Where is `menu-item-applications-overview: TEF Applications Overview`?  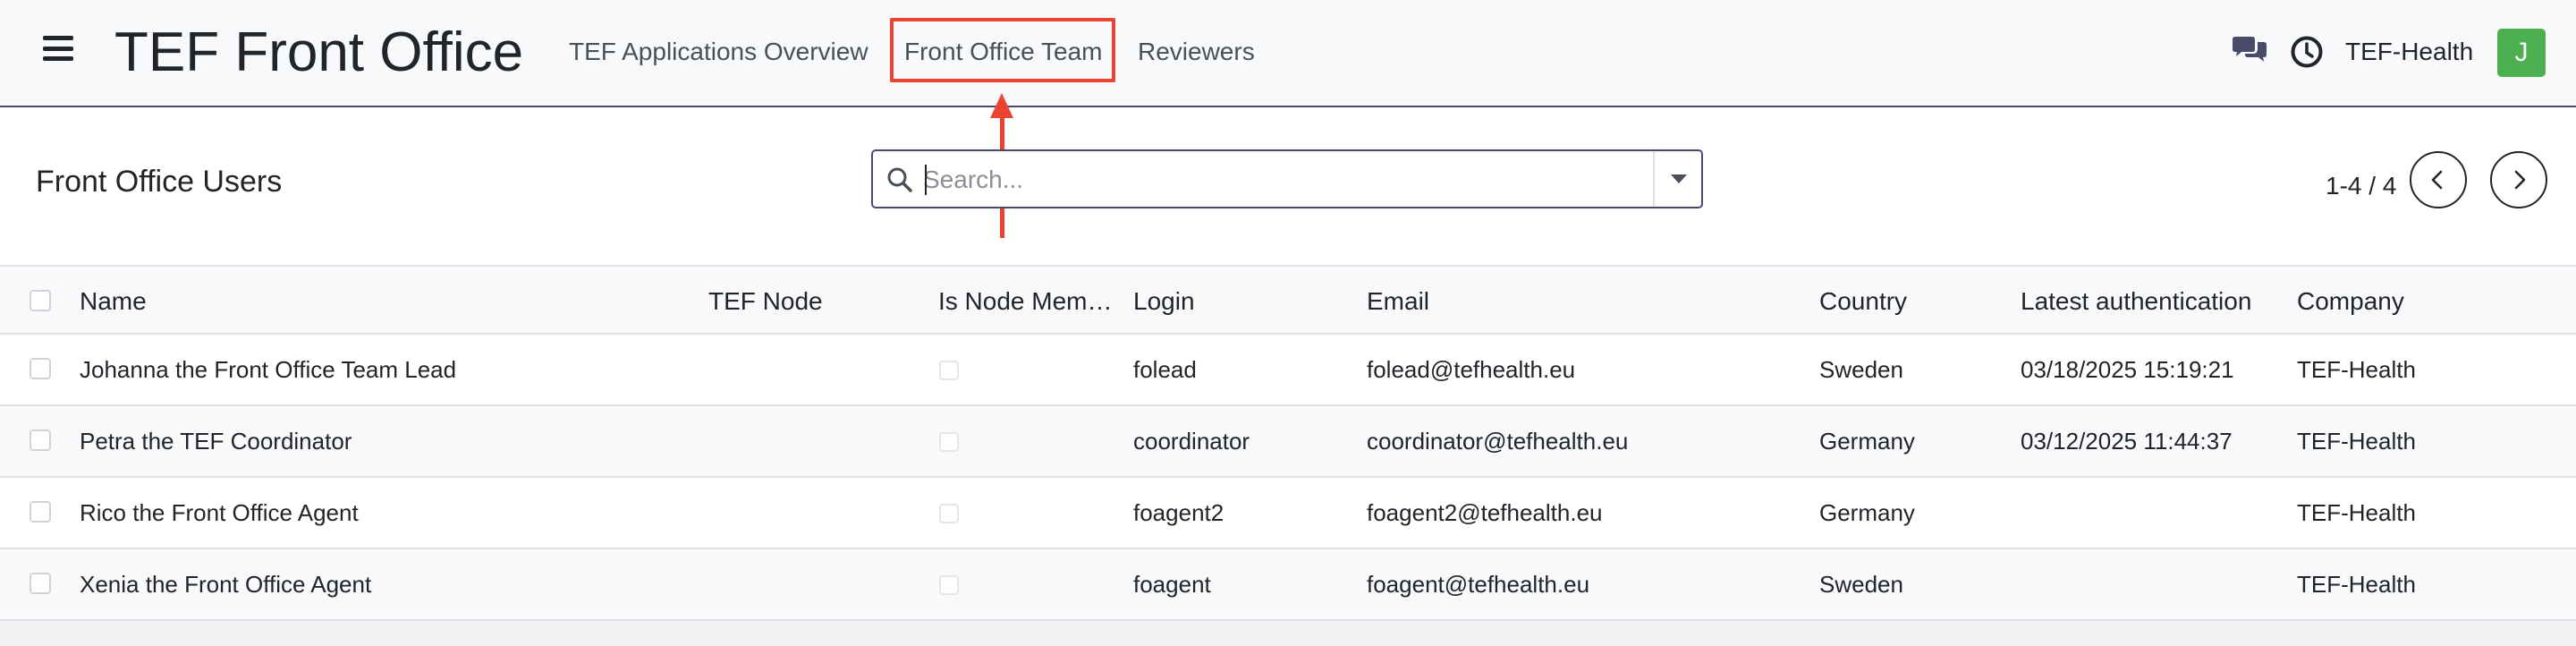
menu-item-applications-overview: TEF Applications Overview is located at coordinates (719, 52).